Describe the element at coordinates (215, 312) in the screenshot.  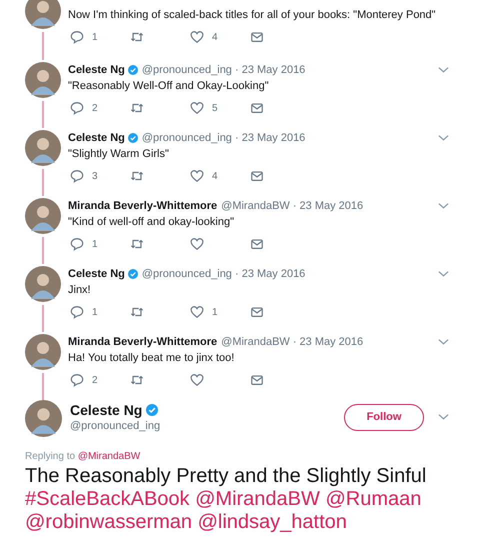
I see `like-count: 1` at that location.